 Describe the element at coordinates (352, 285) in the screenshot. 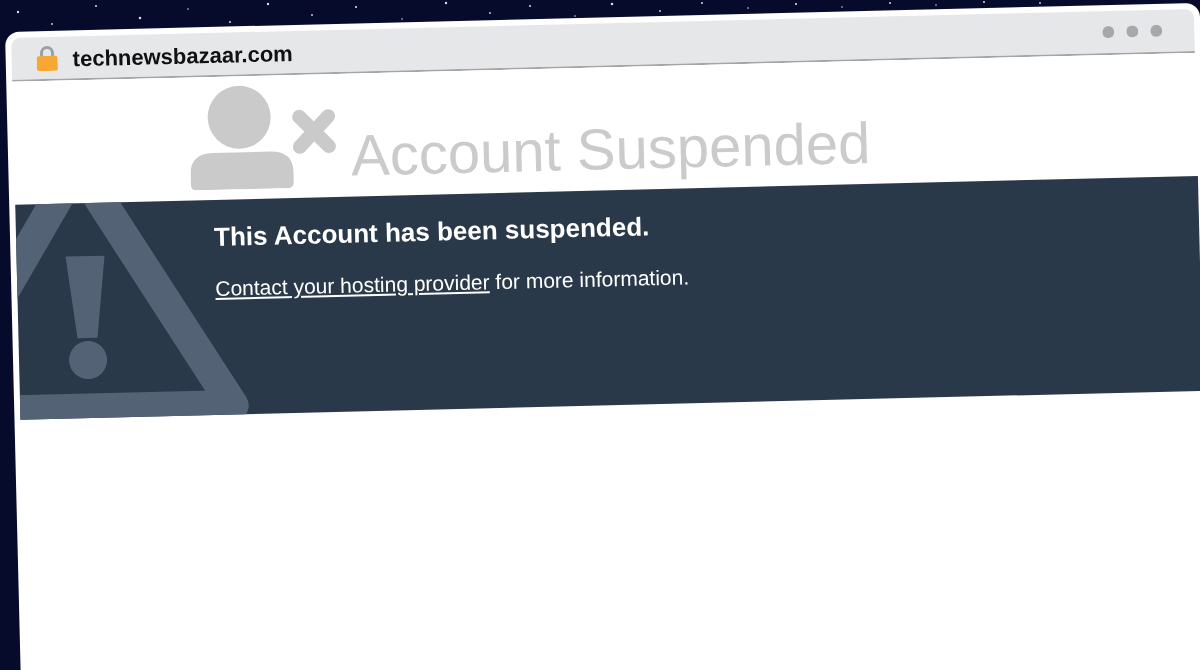

I see `hosting-provider-link: Contact your hosting provider` at that location.